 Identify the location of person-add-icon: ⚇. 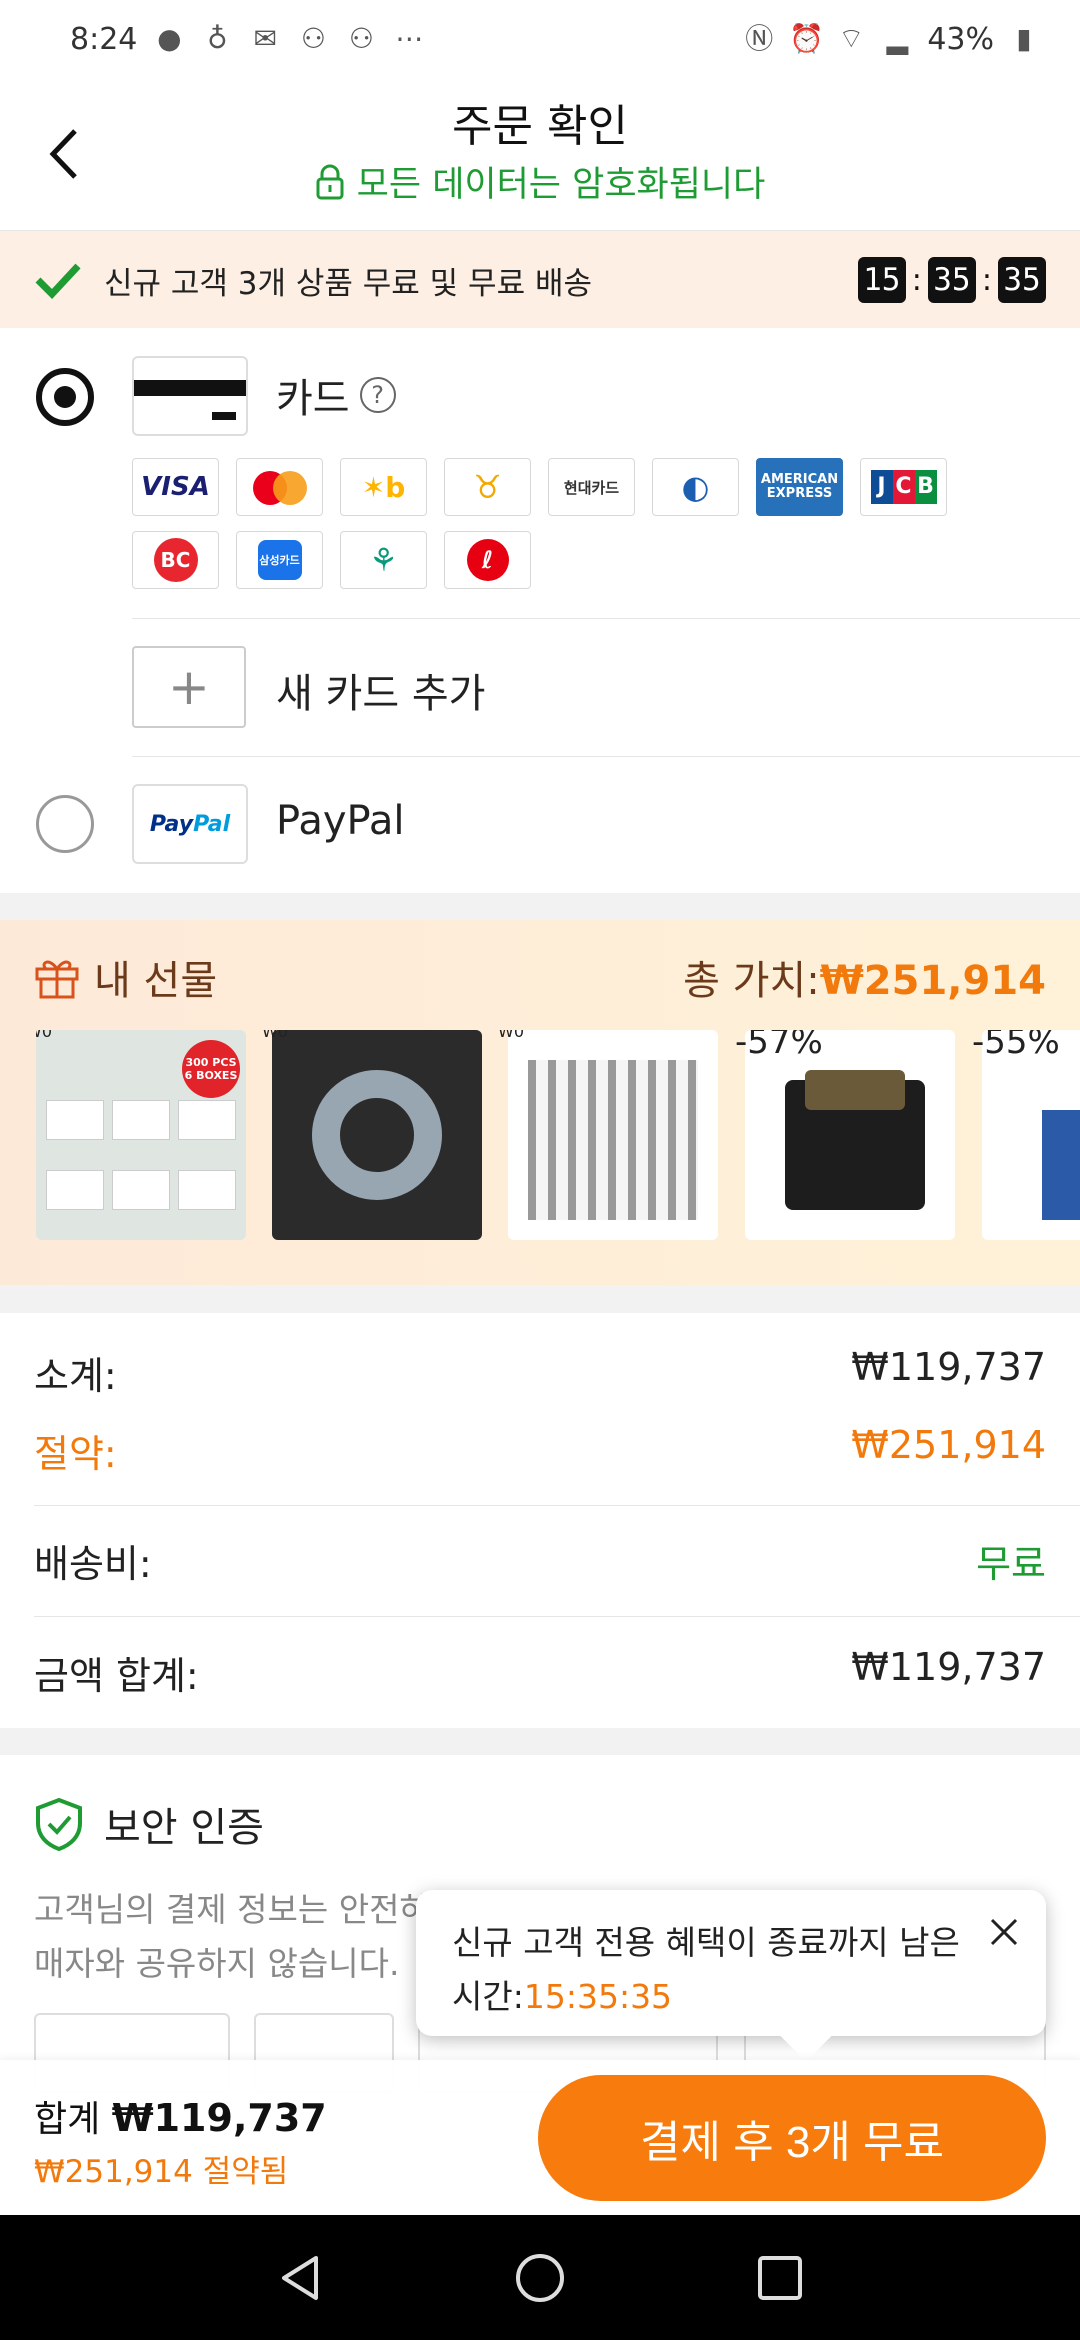
(313, 38).